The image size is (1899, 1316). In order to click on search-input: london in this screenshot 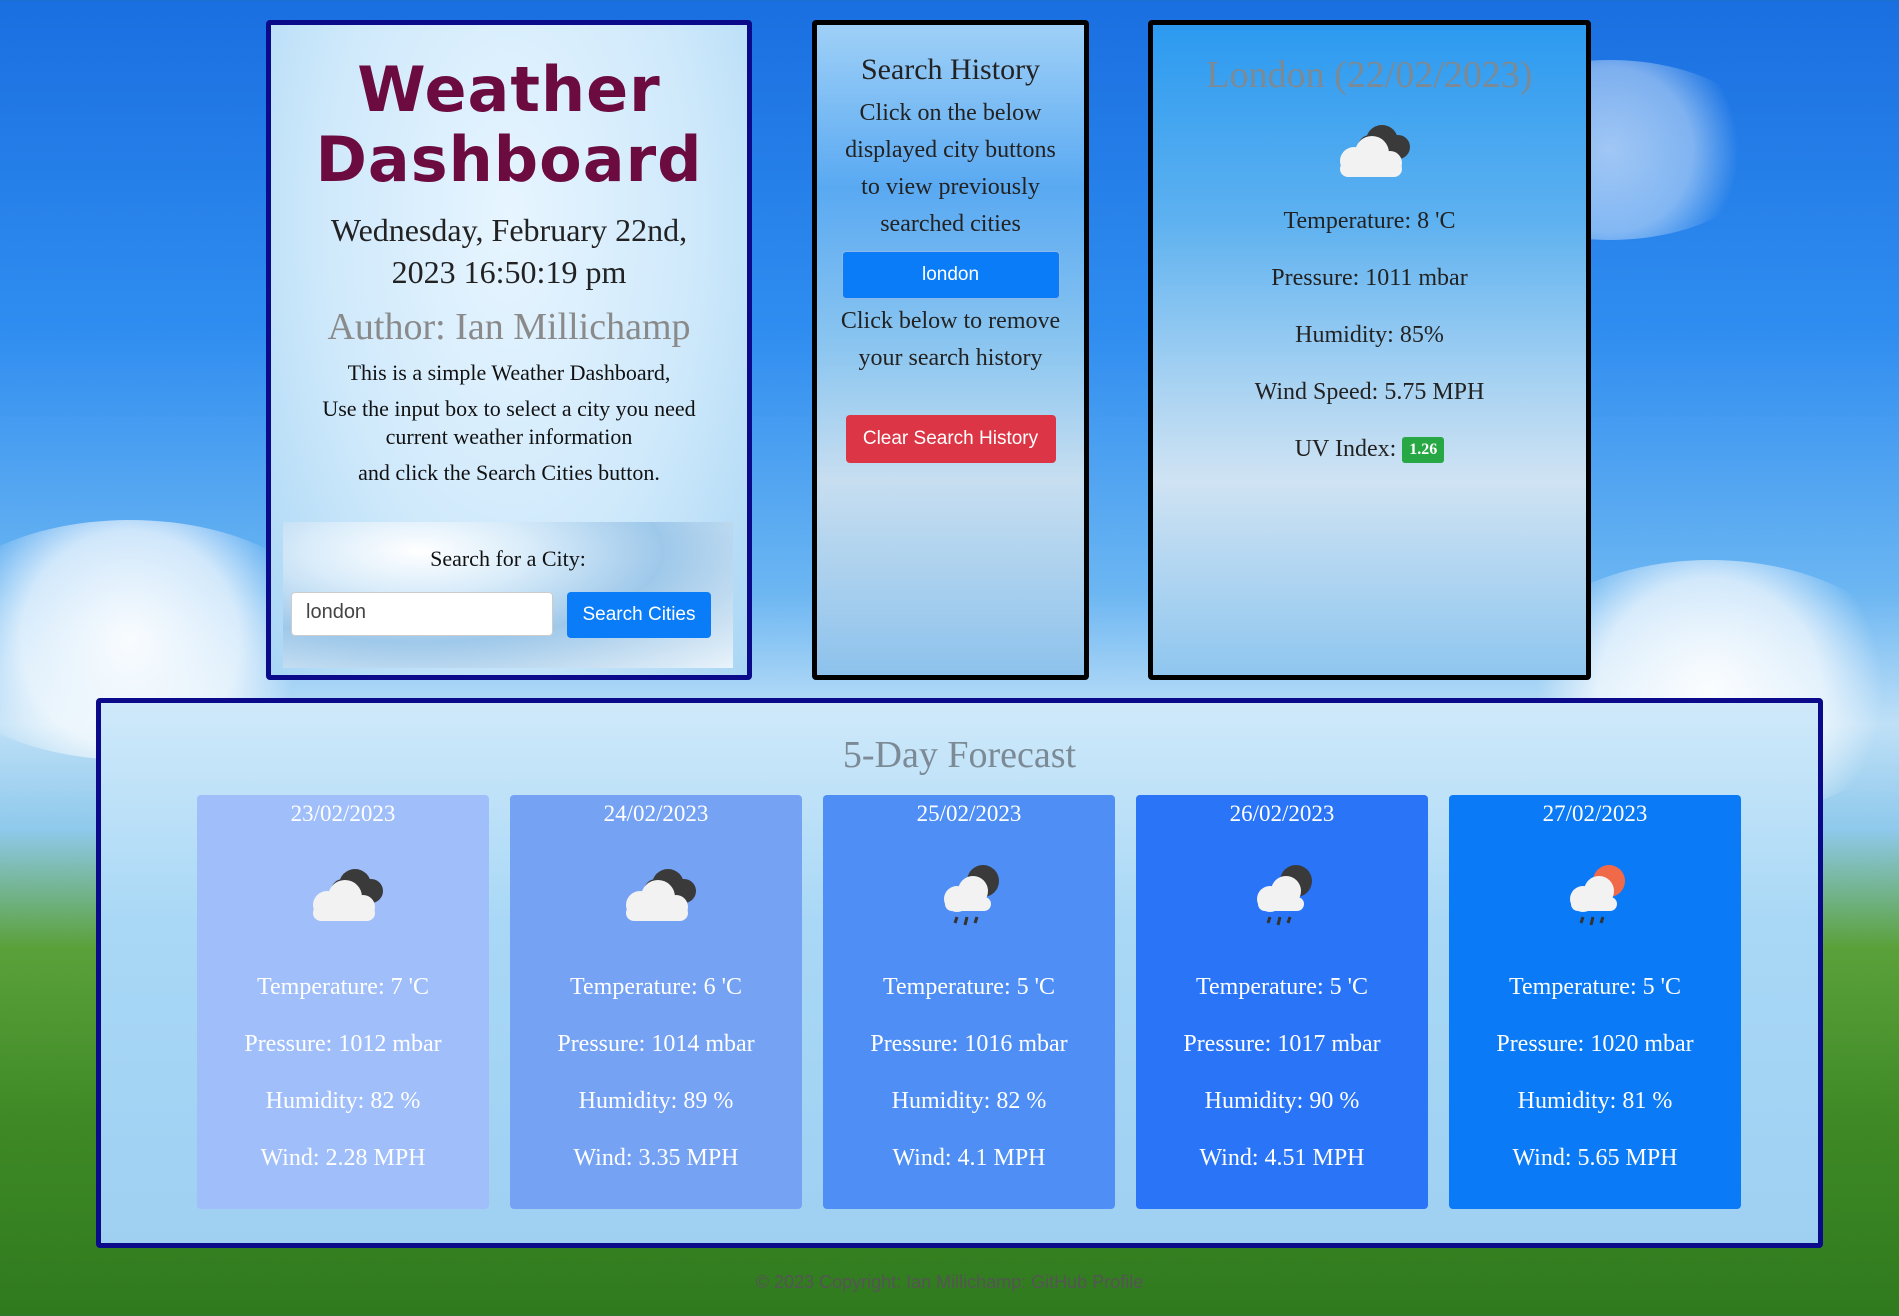, I will do `click(422, 614)`.